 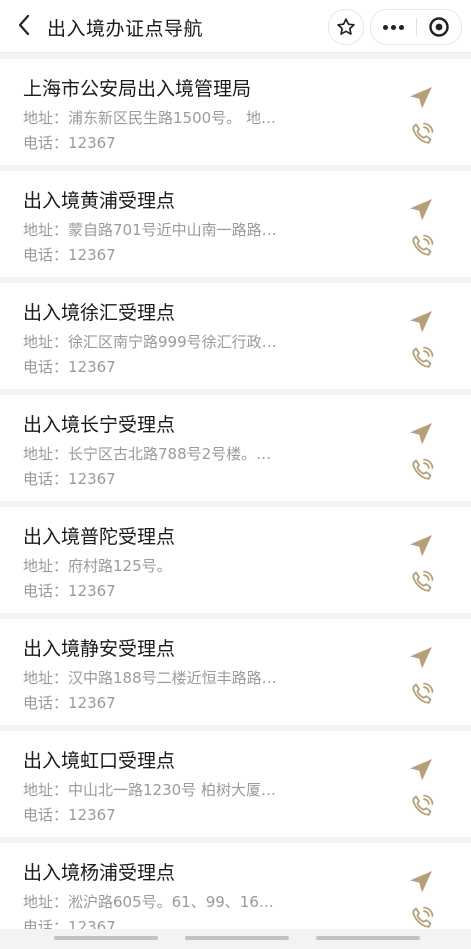 I want to click on close-button, so click(x=439, y=27).